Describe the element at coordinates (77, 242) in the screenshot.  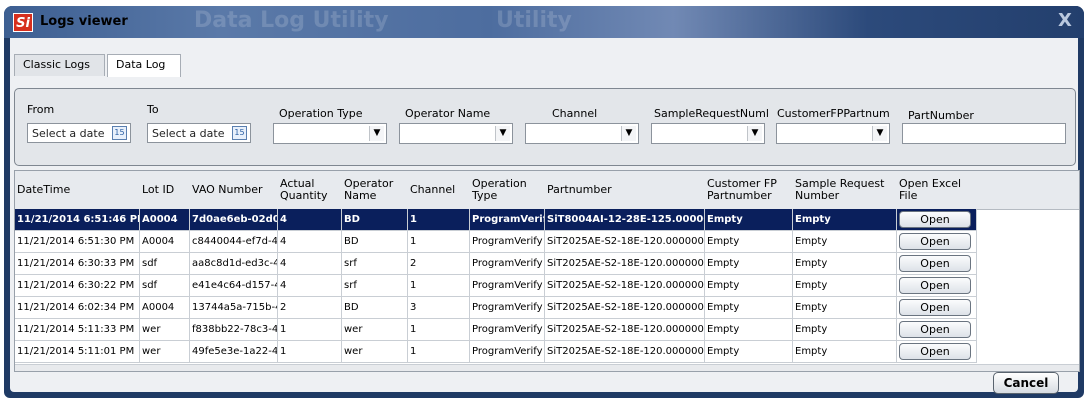
I see `cell-datetime: 11/21/2014 6:51:30 PM` at that location.